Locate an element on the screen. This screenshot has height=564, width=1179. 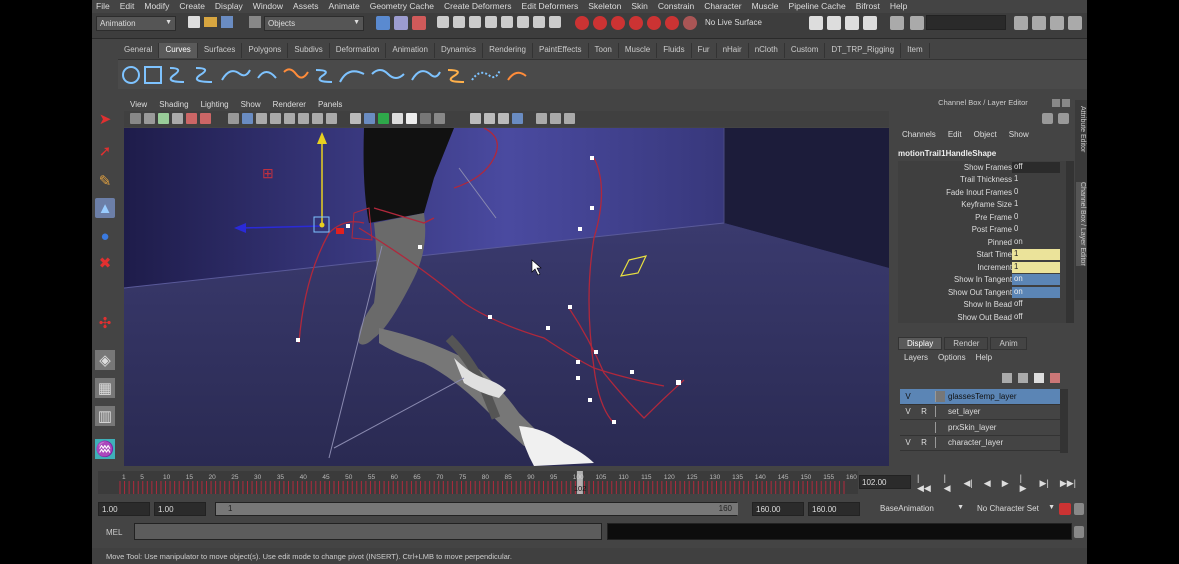
current-time-field: 102.00 is located at coordinates (885, 482).